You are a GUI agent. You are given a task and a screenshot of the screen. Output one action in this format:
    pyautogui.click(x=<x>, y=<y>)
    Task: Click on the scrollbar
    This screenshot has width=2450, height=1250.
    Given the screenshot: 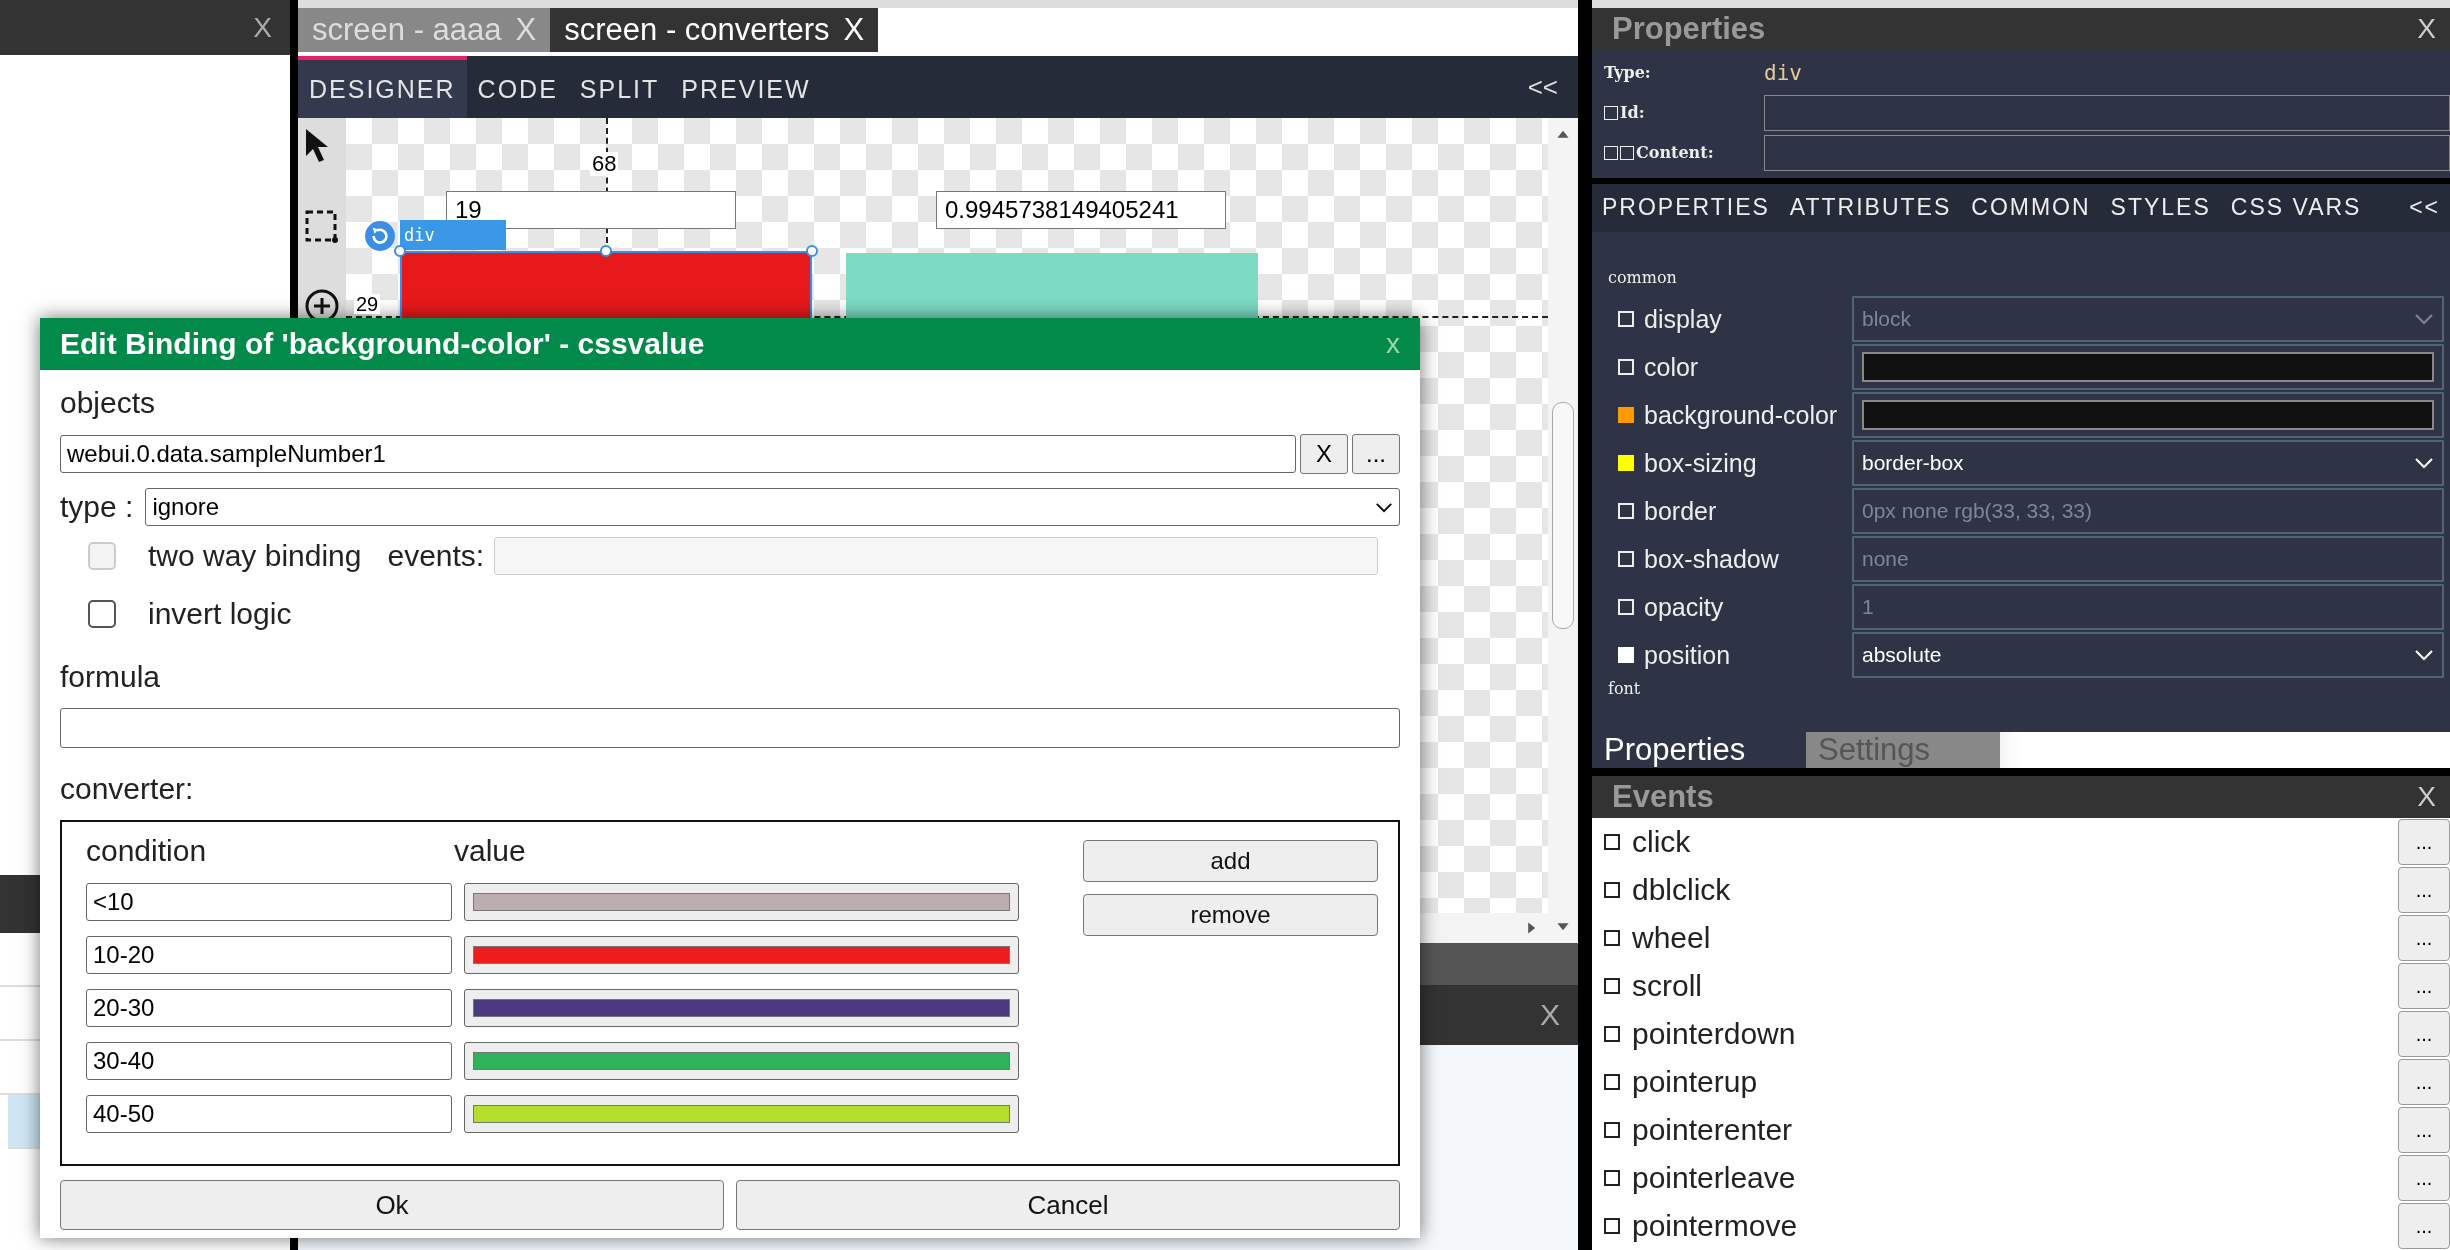 What is the action you would take?
    pyautogui.click(x=1563, y=530)
    